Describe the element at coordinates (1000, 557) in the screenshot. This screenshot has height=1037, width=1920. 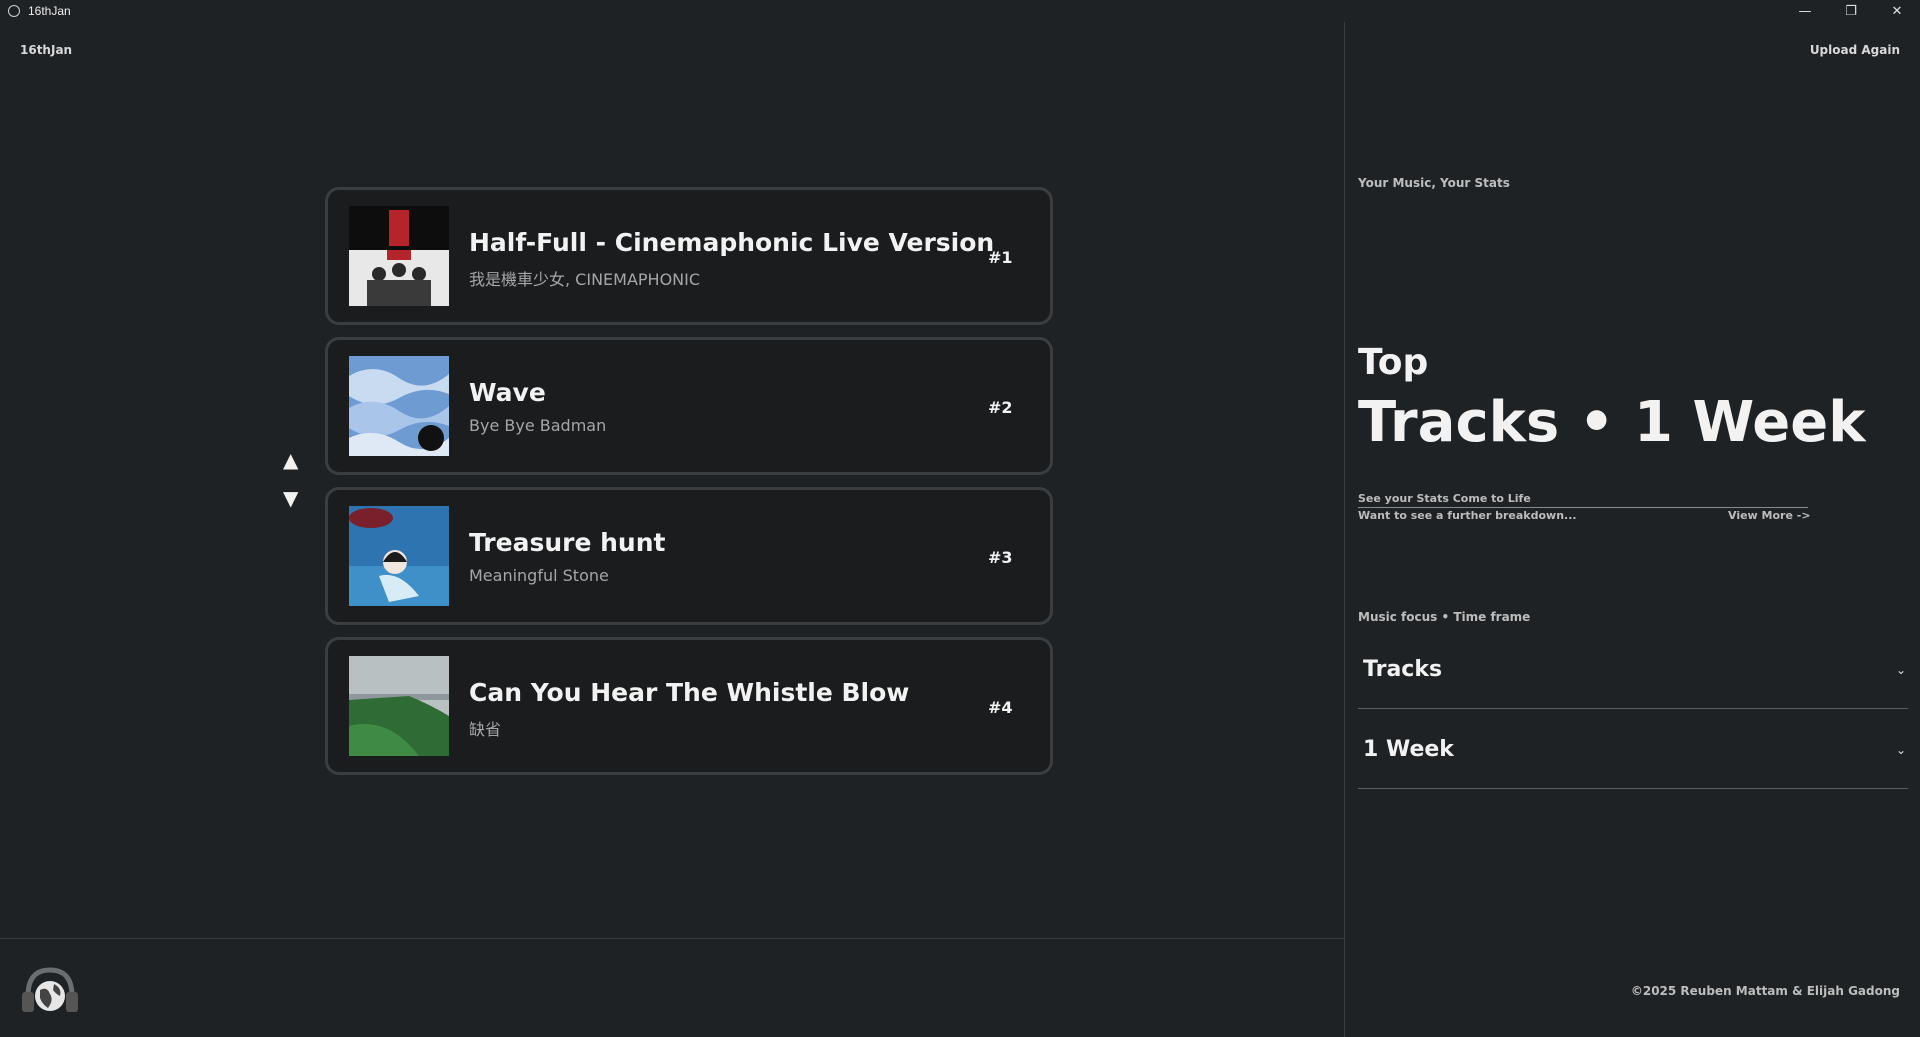
I see `track-rank: #3` at that location.